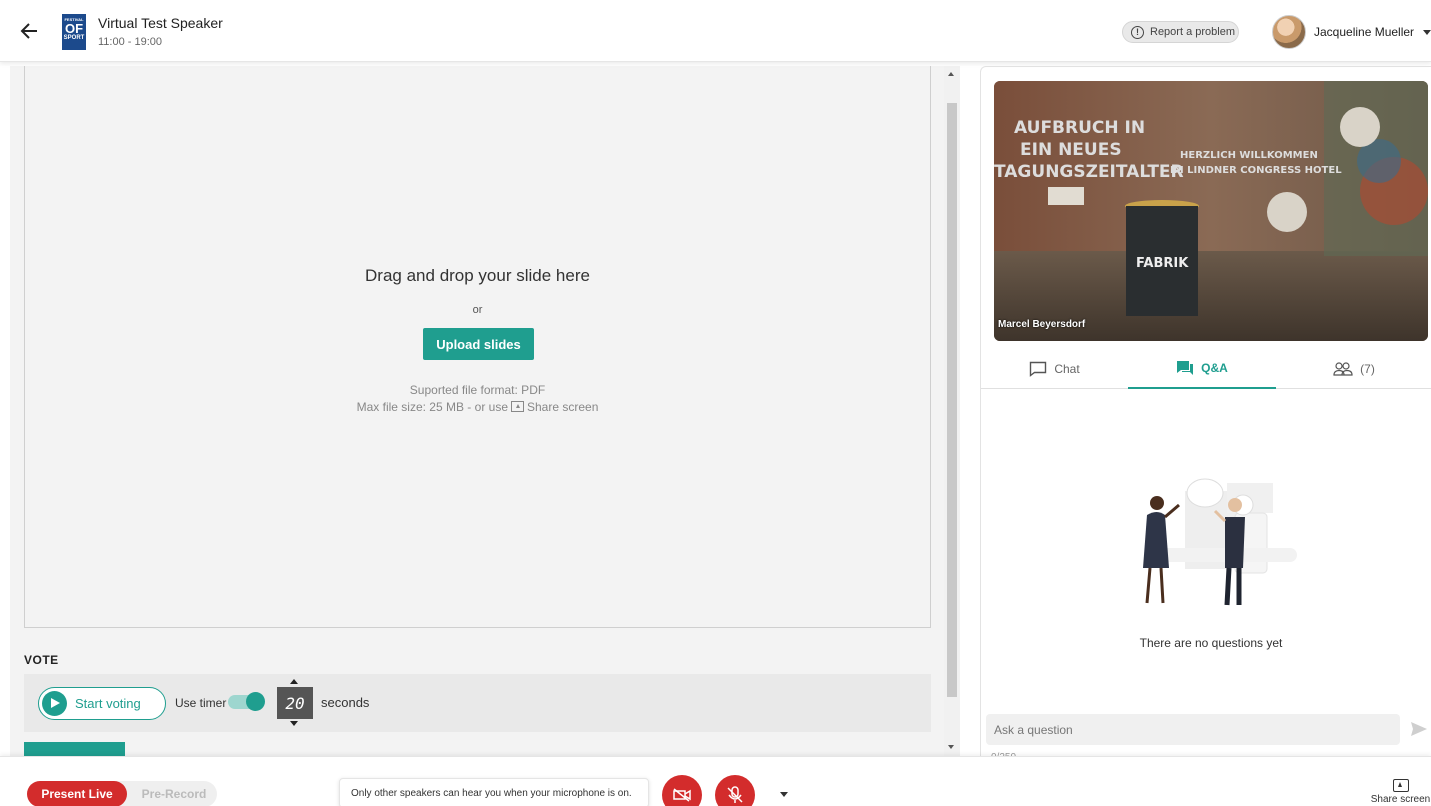  Describe the element at coordinates (74, 749) in the screenshot. I see `vote-section-accent` at that location.